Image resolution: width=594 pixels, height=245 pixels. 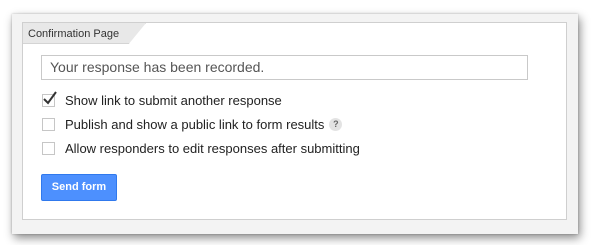 What do you see at coordinates (48, 124) in the screenshot?
I see `publish-results-checkbox` at bounding box center [48, 124].